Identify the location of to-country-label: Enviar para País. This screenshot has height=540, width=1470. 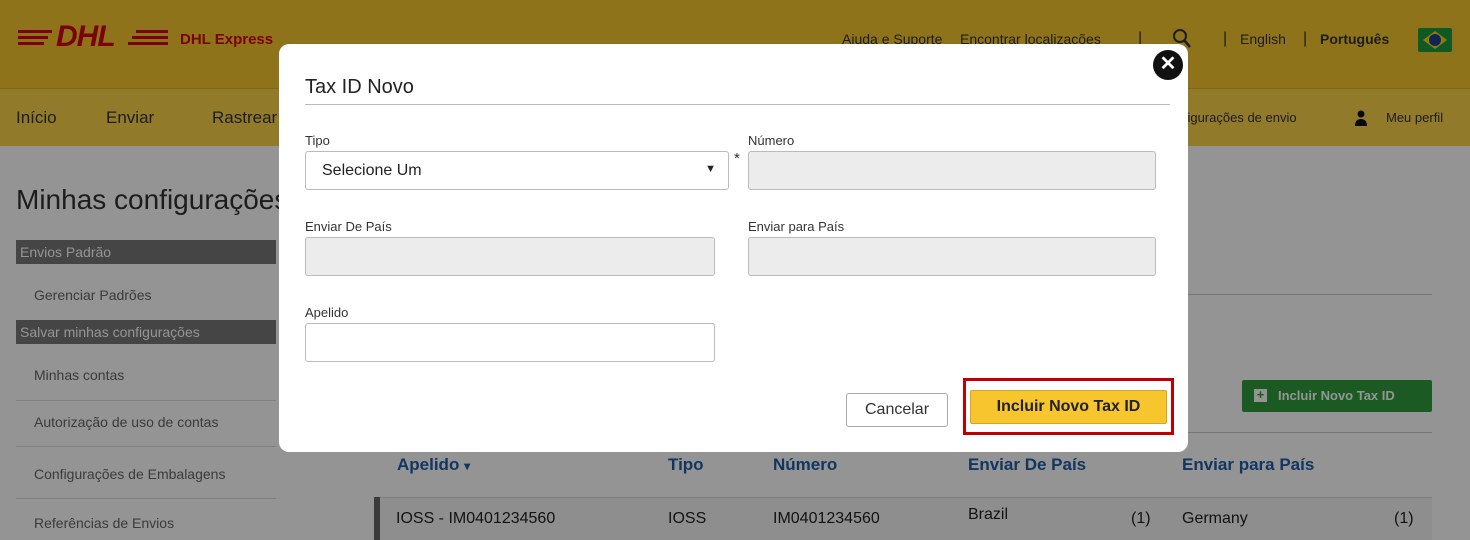
(796, 226).